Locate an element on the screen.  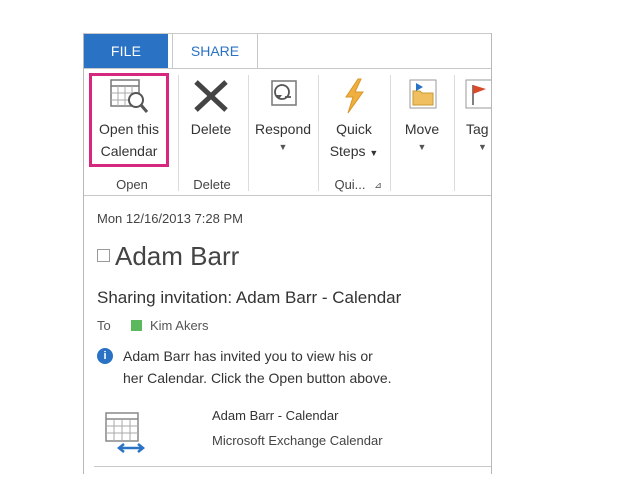
open-calendar-label-2: Calendar is located at coordinates (129, 151).